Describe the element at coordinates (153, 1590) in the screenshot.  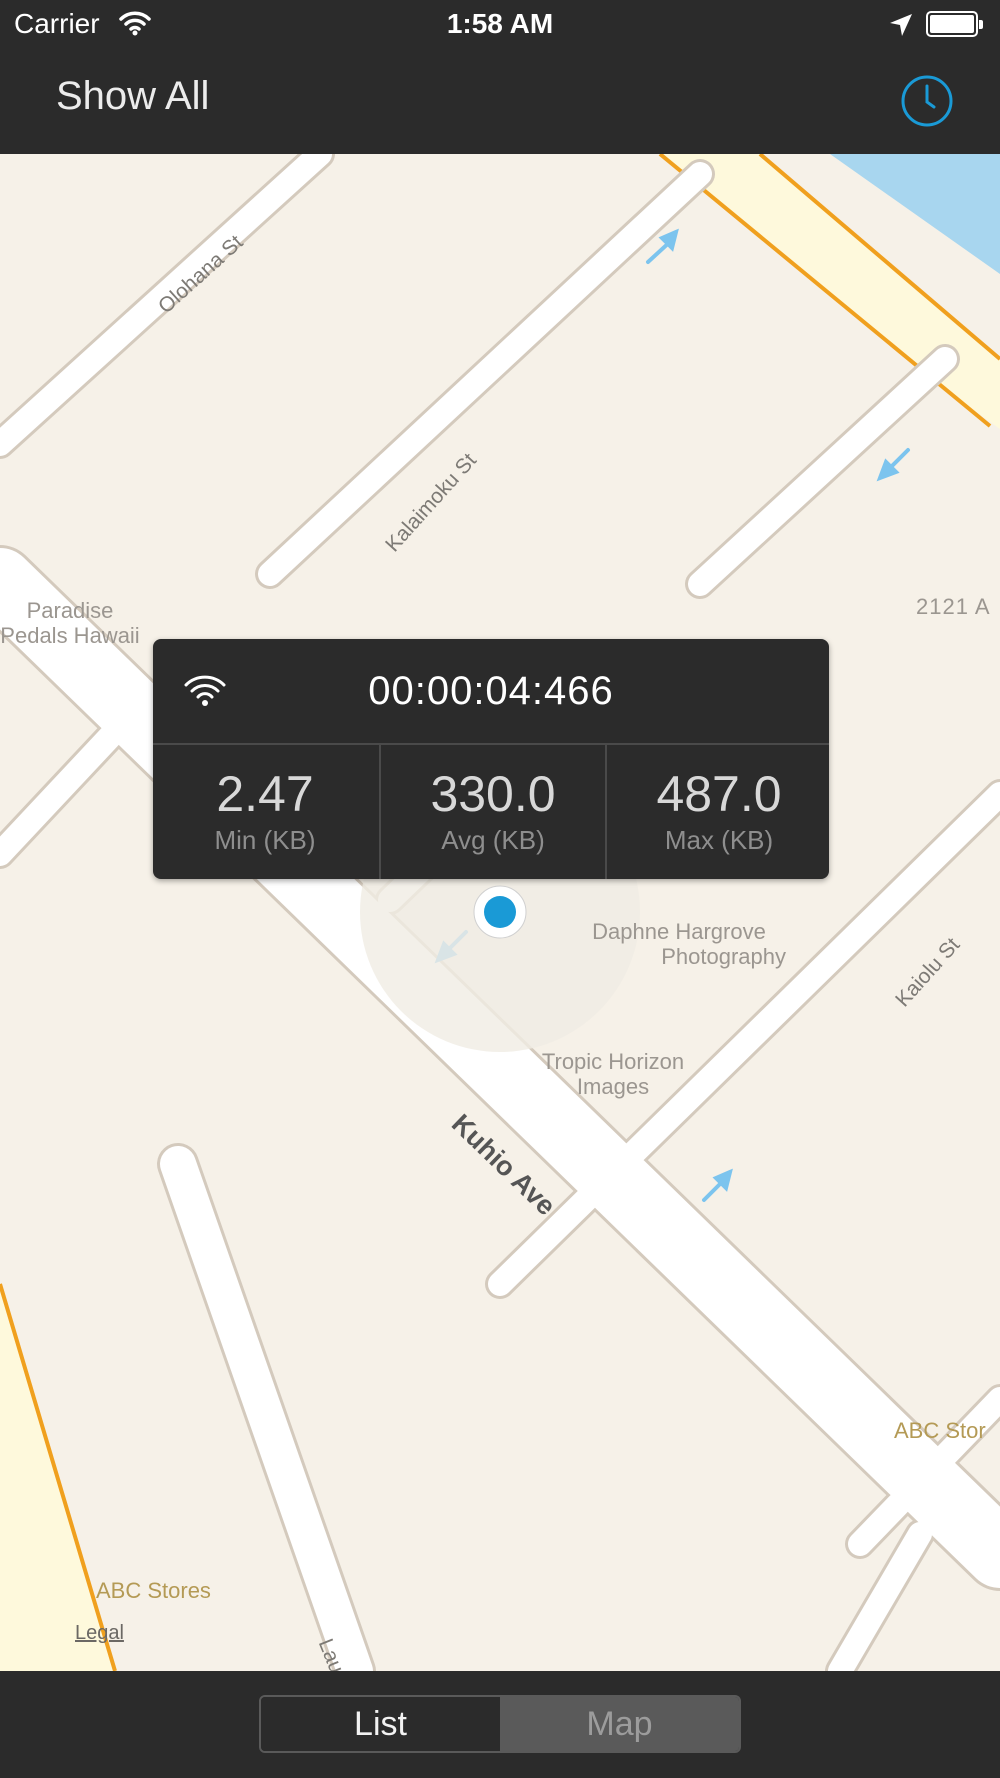
I see `poi-abc-stores-bottom: ABC Stores` at that location.